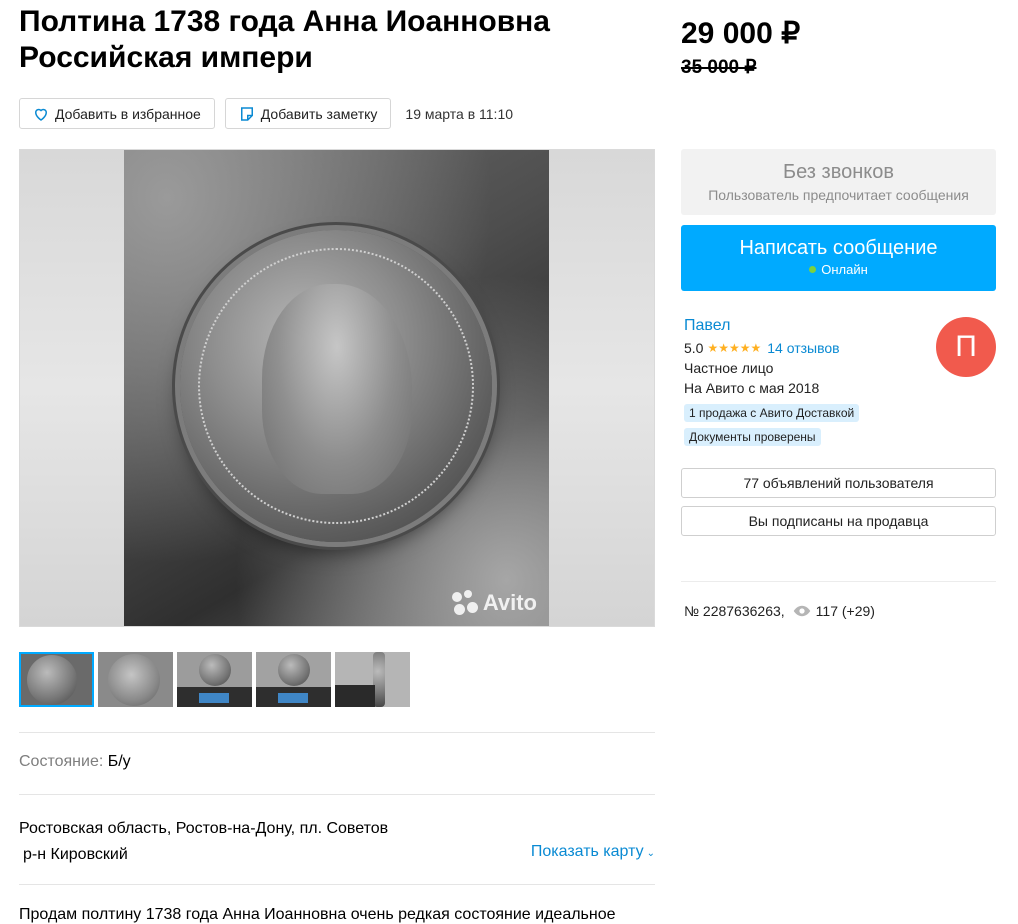  I want to click on write-message-label: Написать сообщение, so click(838, 248).